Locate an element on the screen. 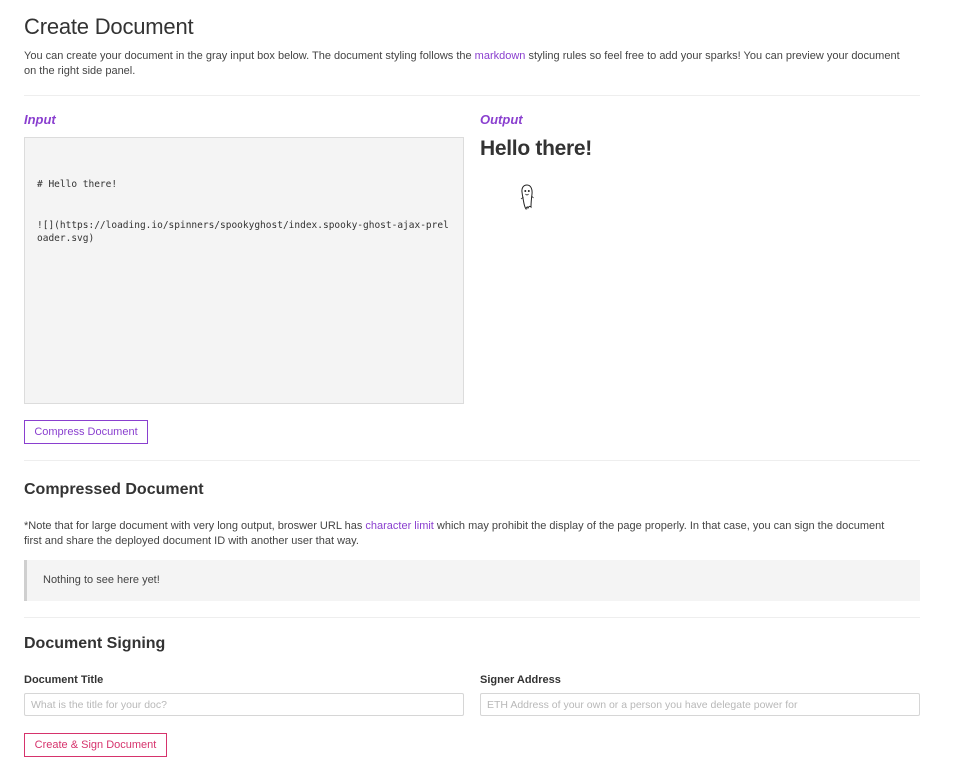 The image size is (963, 767). character-limit-link: character limit is located at coordinates (399, 526).